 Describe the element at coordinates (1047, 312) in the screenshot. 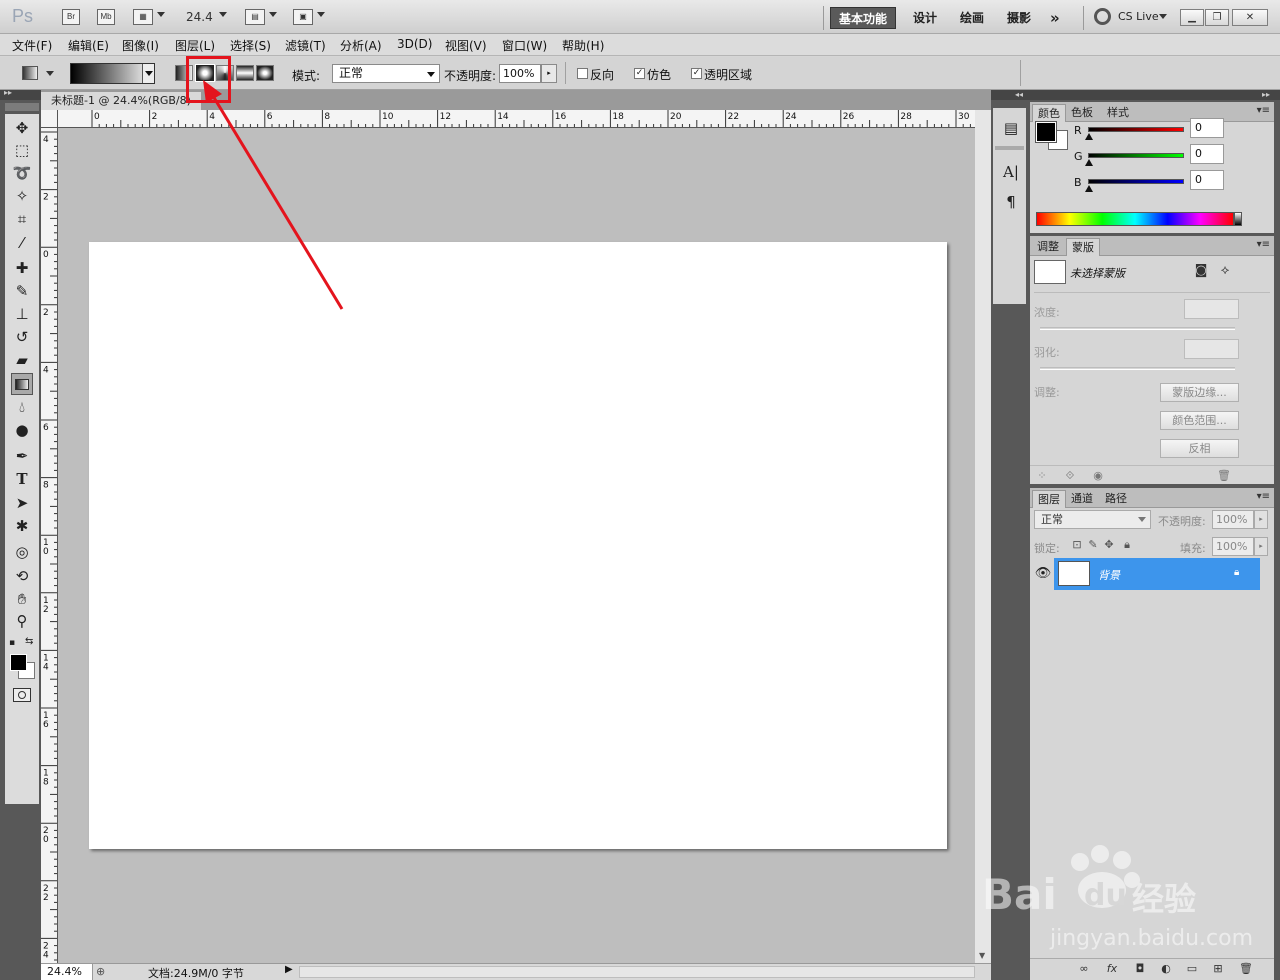

I see `density-label: 浓度:` at that location.